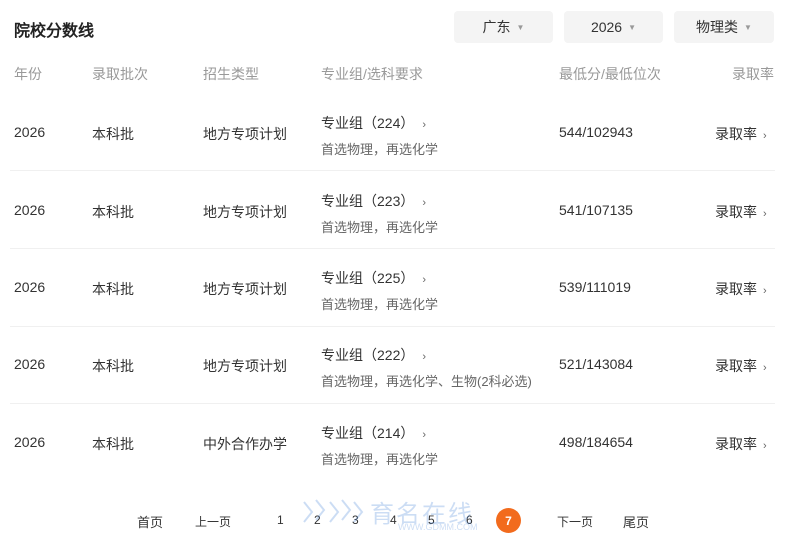 This screenshot has width=785, height=537. I want to click on page-button-3: 3, so click(355, 520).